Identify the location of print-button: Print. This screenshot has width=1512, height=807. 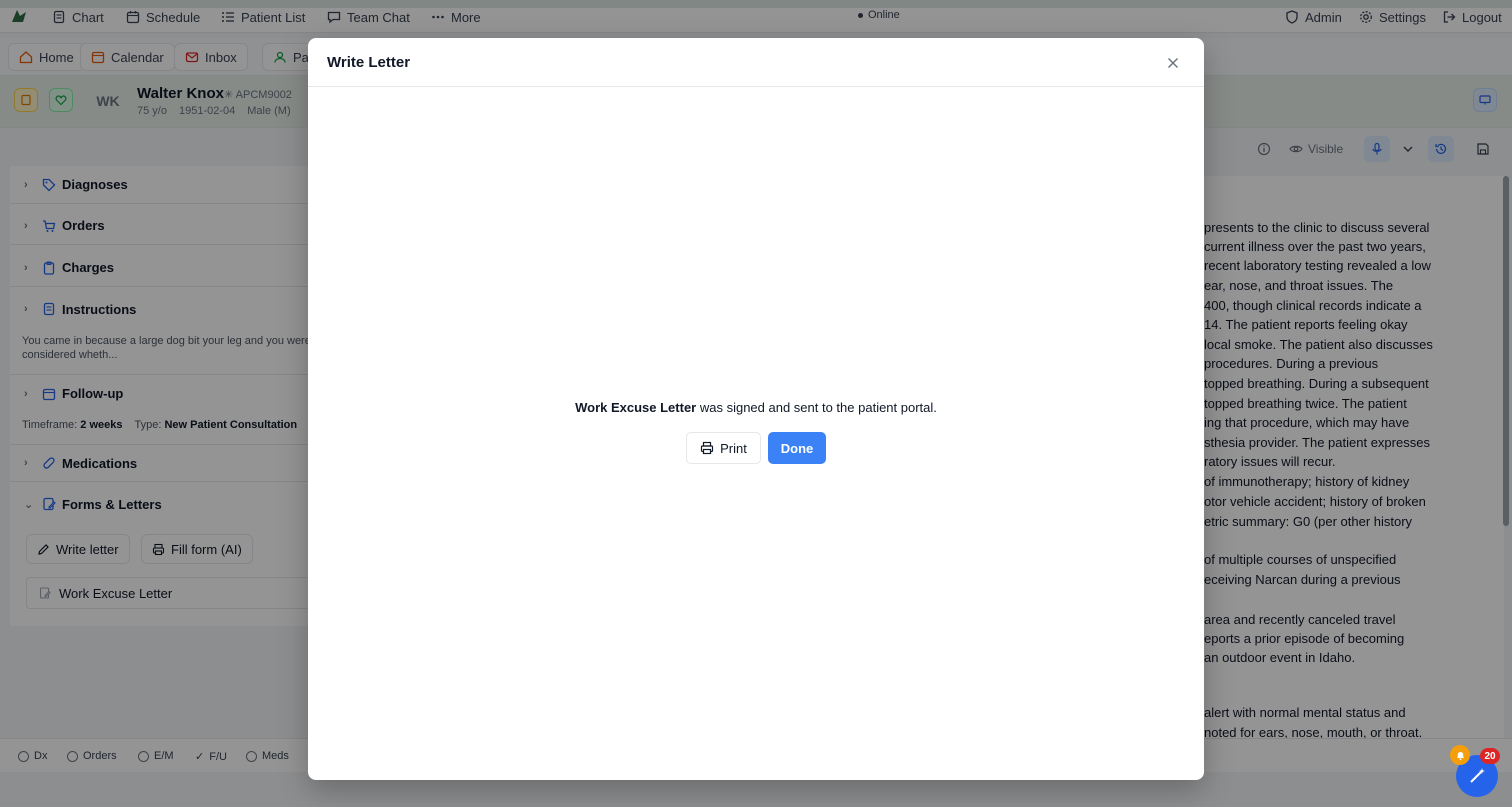
(723, 448).